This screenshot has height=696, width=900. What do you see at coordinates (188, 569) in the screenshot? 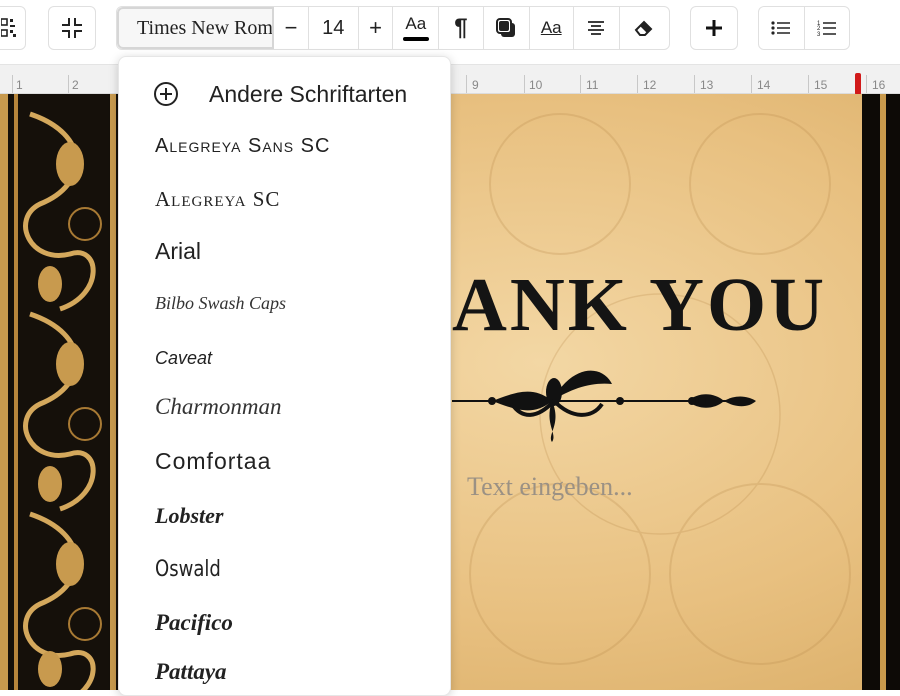
I see `font-item-oswald: Oswald` at bounding box center [188, 569].